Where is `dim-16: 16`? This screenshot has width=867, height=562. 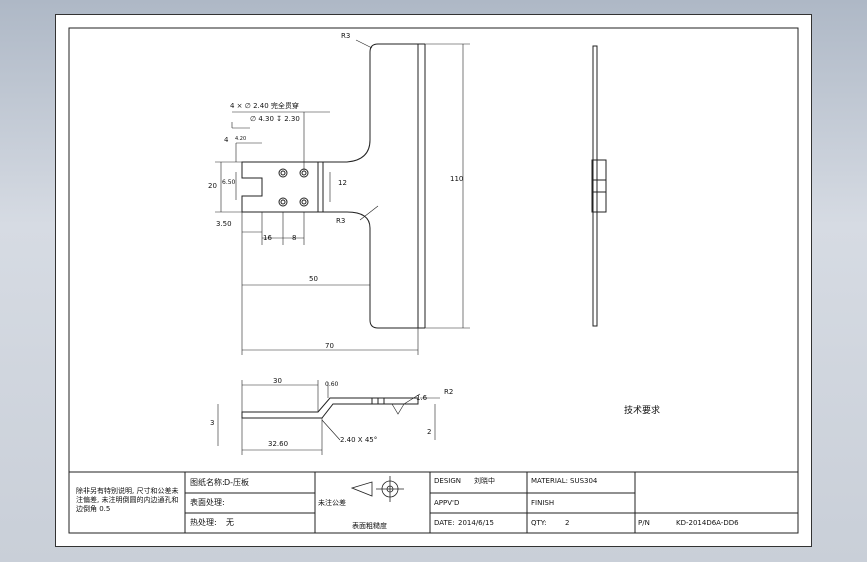 dim-16: 16 is located at coordinates (267, 238).